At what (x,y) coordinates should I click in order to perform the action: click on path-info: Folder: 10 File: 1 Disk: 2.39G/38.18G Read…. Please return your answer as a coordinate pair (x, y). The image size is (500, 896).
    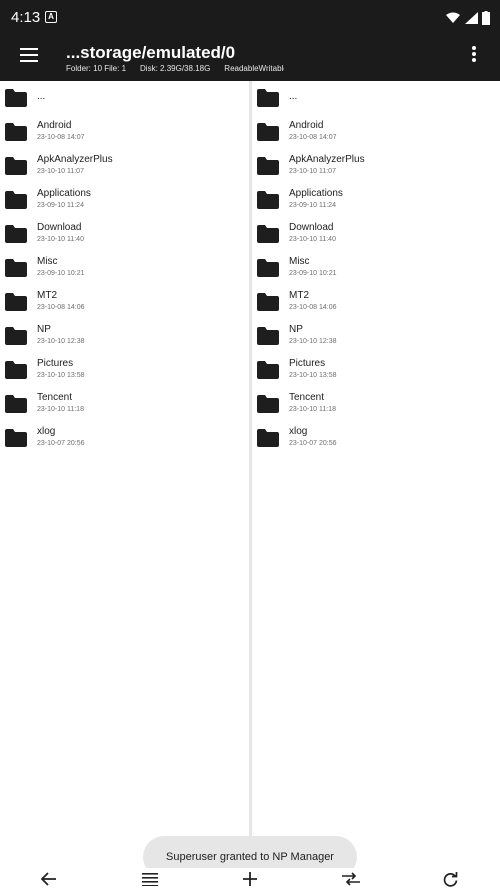
    Looking at the image, I should click on (175, 68).